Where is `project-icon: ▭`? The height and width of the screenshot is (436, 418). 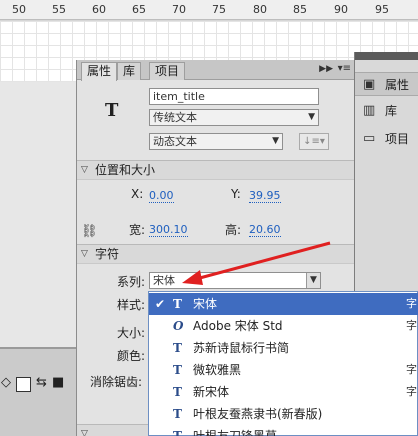 project-icon: ▭ is located at coordinates (369, 138).